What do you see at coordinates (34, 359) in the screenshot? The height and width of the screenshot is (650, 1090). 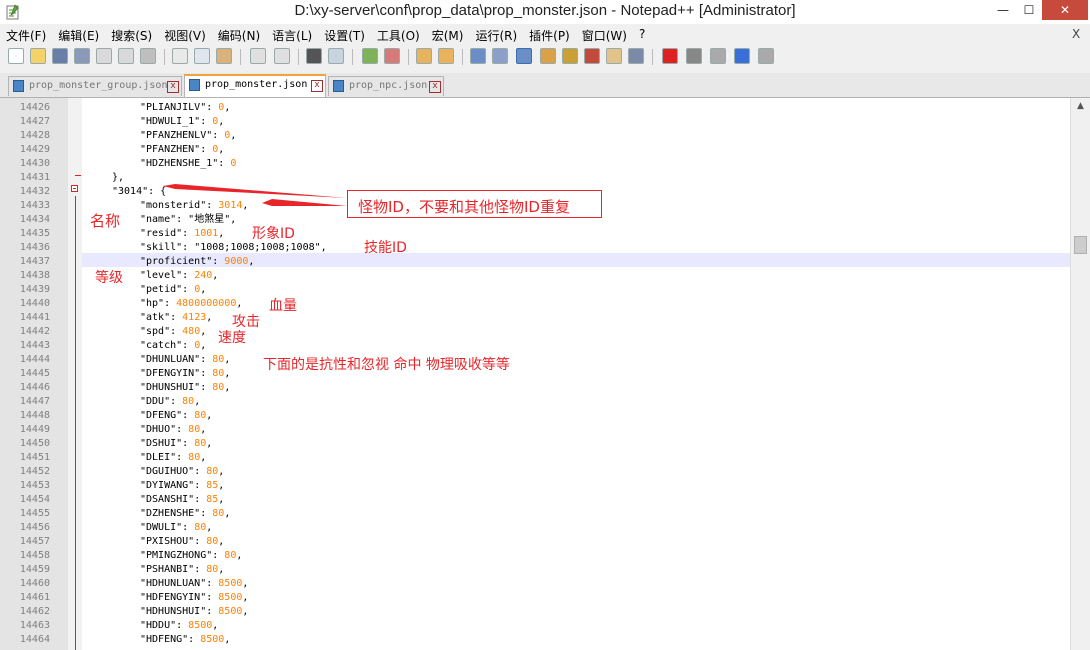 I see `line-number: 14444` at bounding box center [34, 359].